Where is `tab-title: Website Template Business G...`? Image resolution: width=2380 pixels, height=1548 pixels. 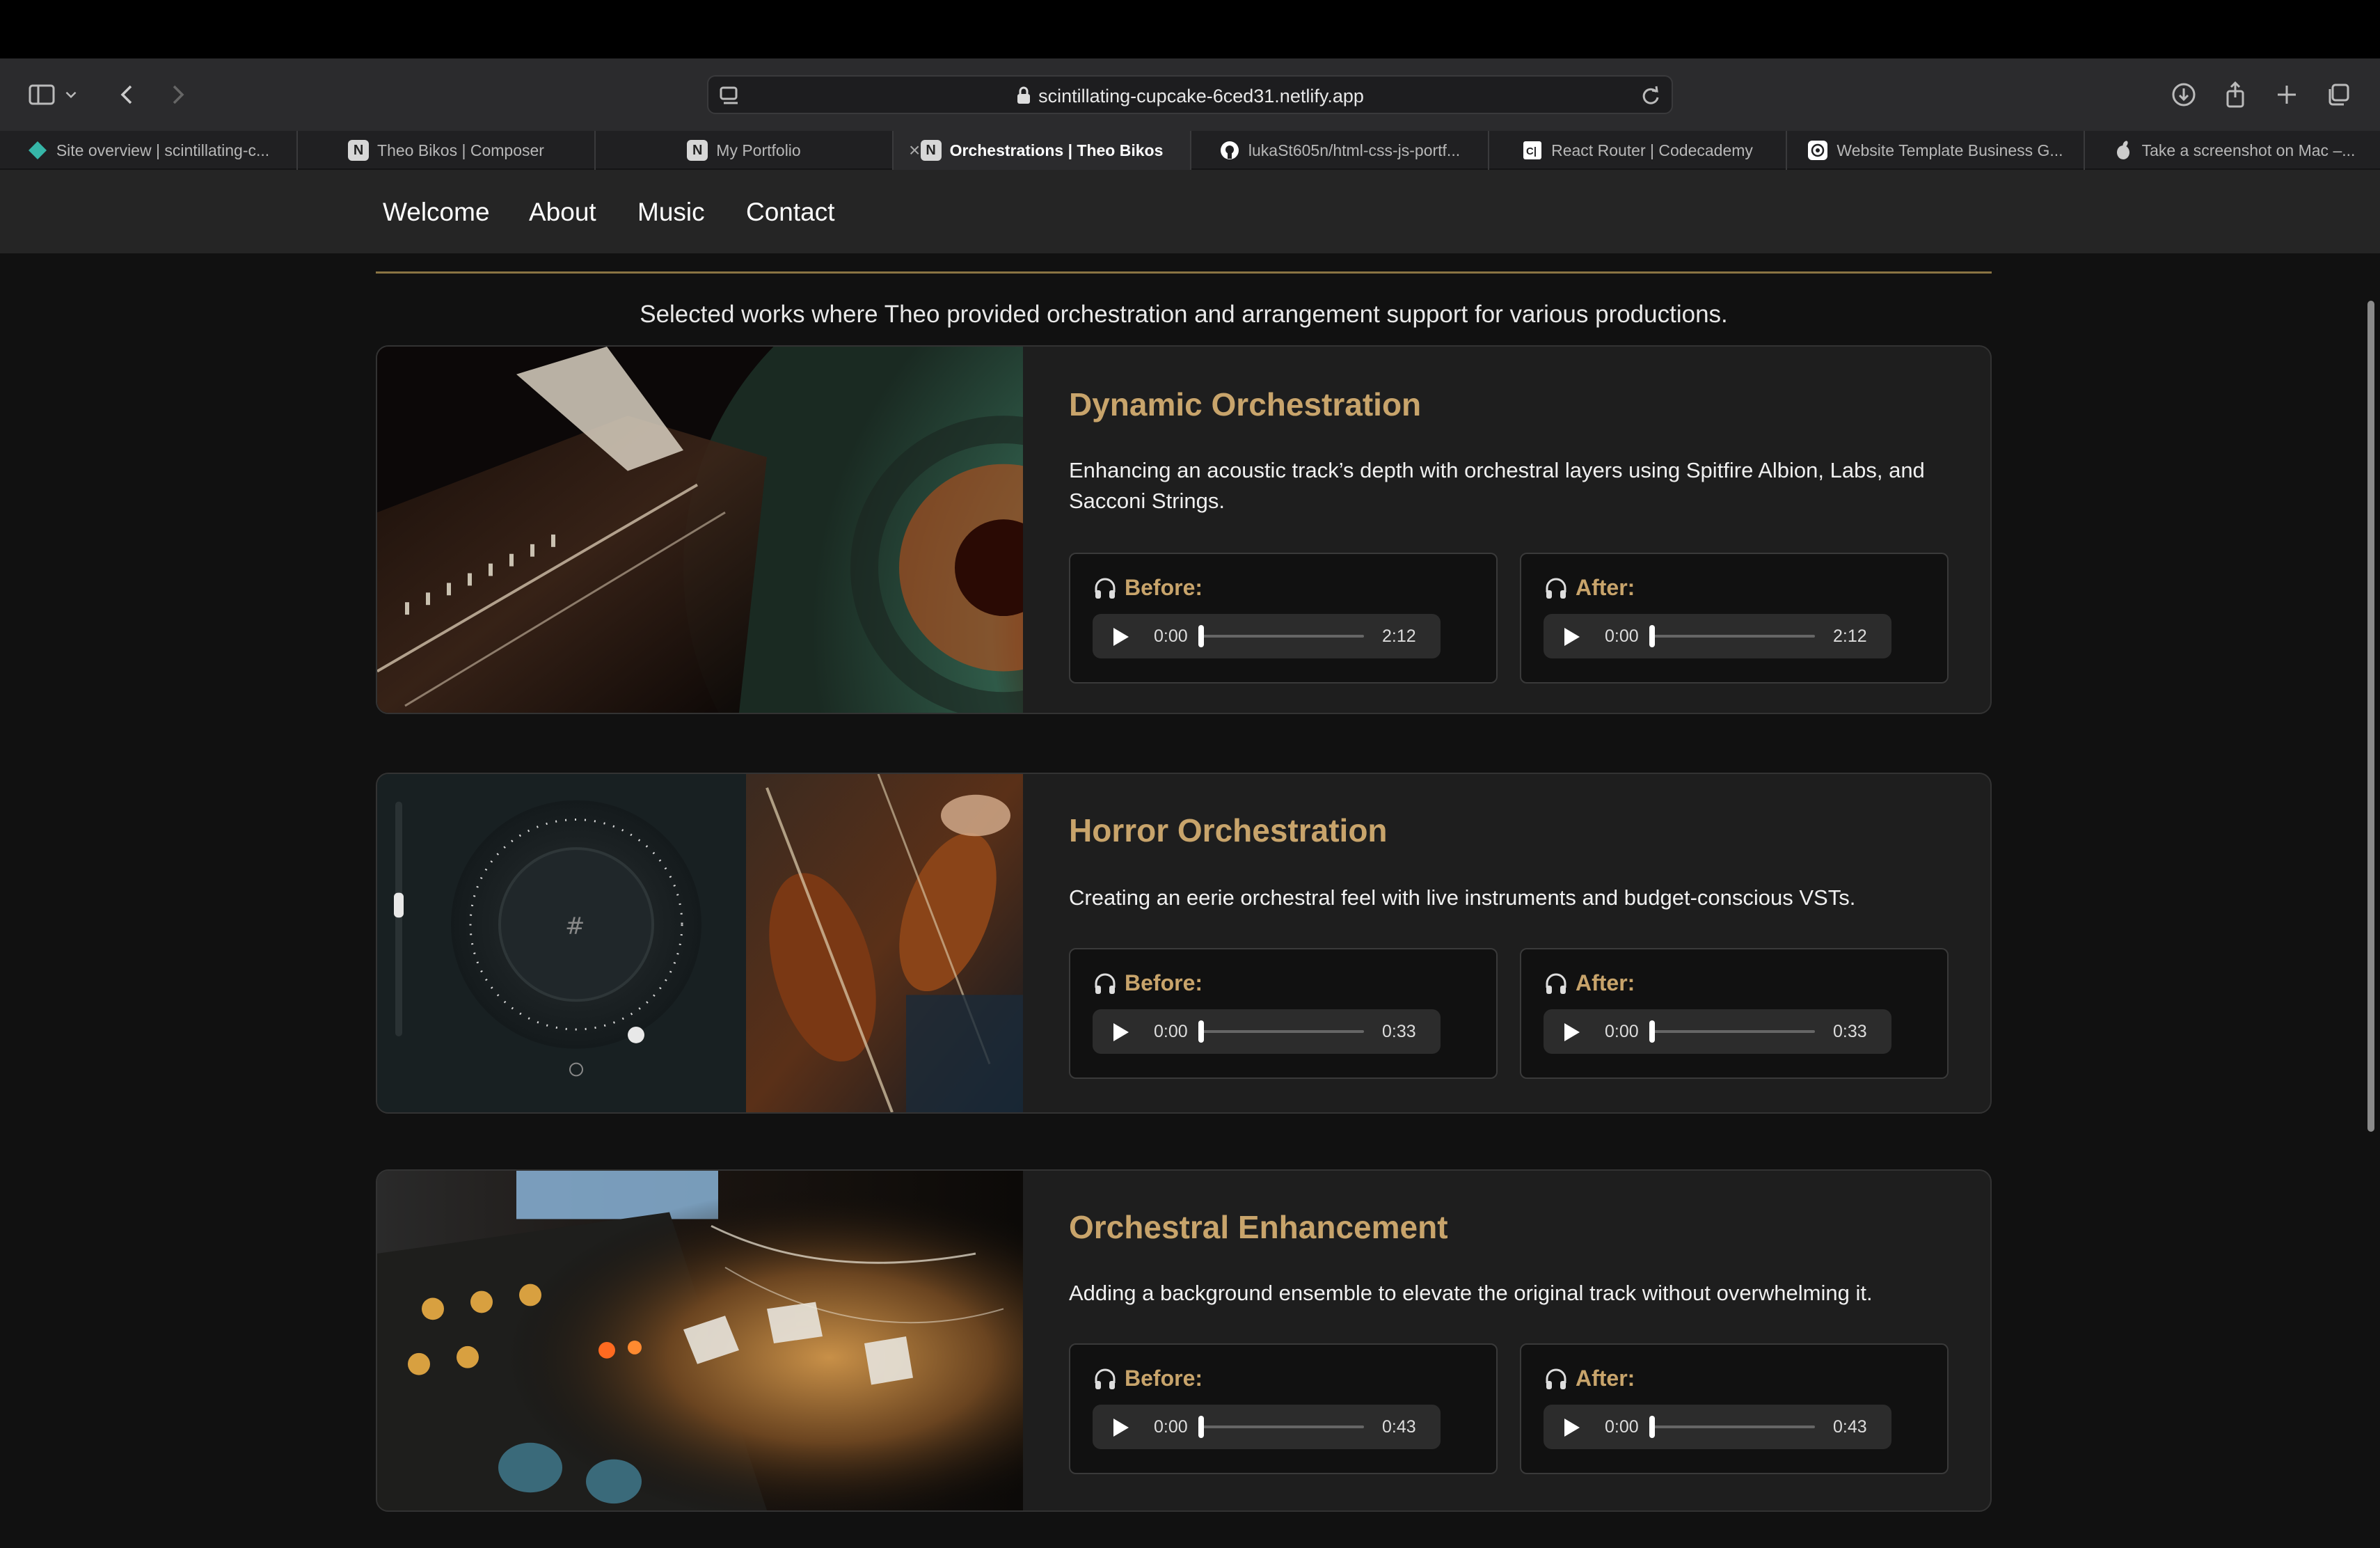
tab-title: Website Template Business G... is located at coordinates (1950, 150).